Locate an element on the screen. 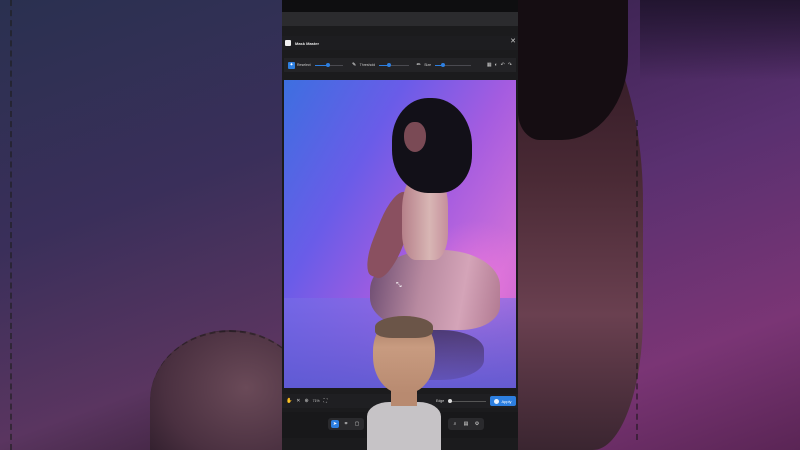 The width and height of the screenshot is (800, 450). tool-size: ✏ Size is located at coordinates (443, 65).